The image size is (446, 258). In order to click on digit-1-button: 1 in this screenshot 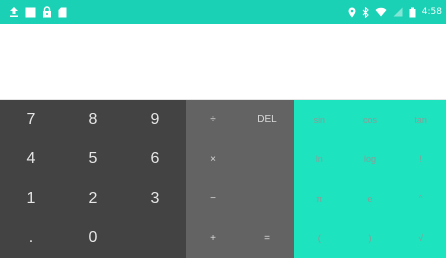, I will do `click(31, 199)`.